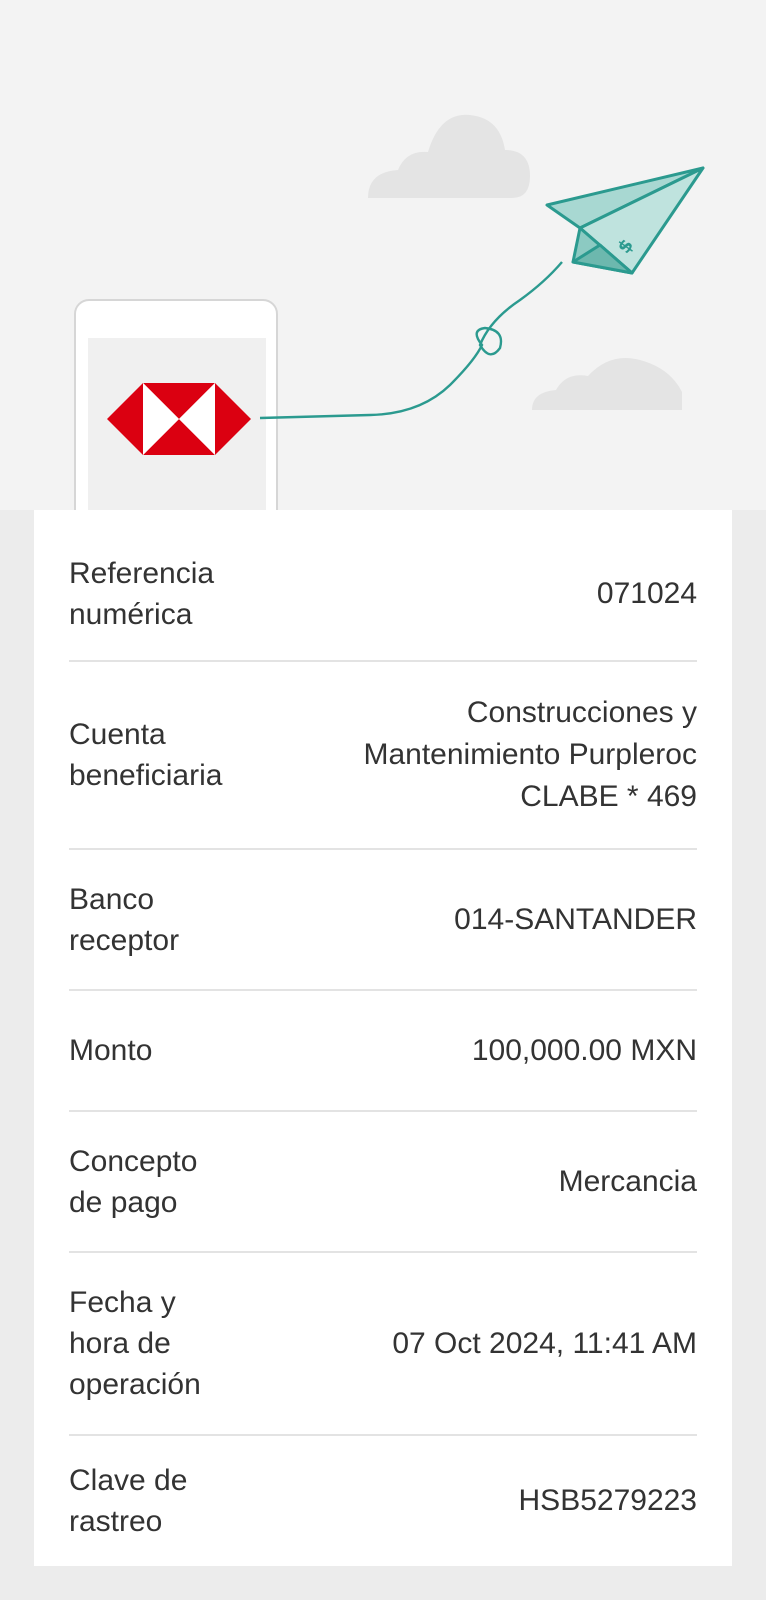 This screenshot has height=1600, width=766. Describe the element at coordinates (383, 1501) in the screenshot. I see `detail-row-tracking-key: Clave de rastreo HSB5279223` at that location.